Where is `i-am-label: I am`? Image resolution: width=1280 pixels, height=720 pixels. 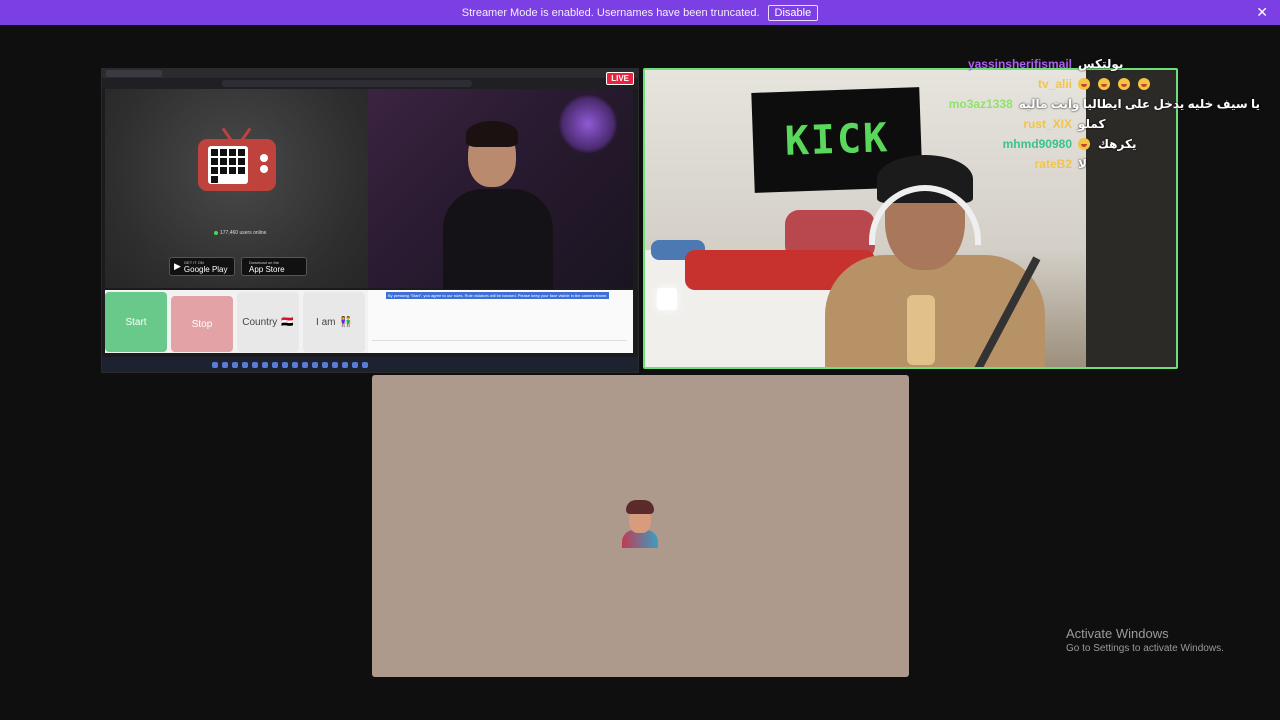 i-am-label: I am is located at coordinates (326, 322).